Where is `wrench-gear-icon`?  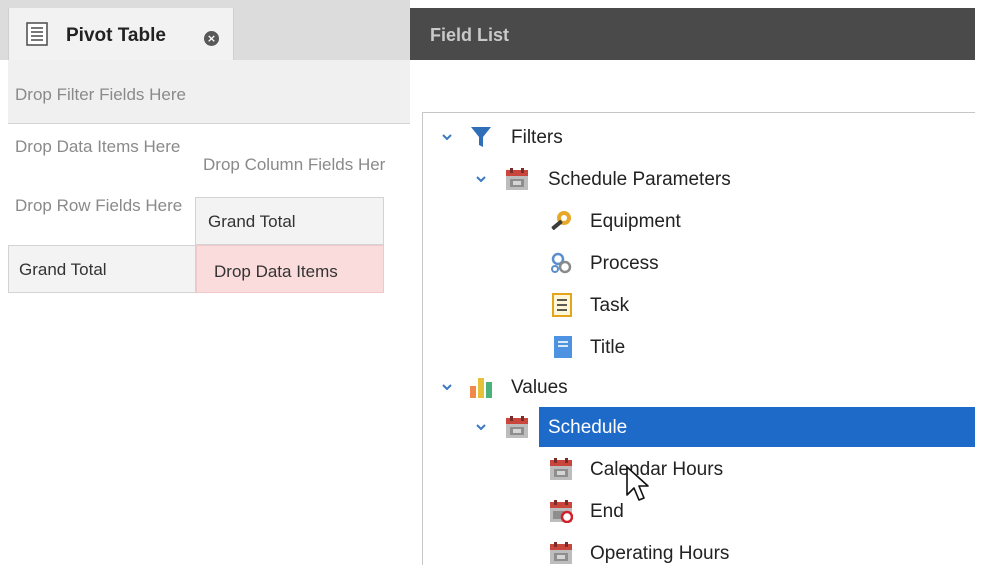
wrench-gear-icon is located at coordinates (561, 220).